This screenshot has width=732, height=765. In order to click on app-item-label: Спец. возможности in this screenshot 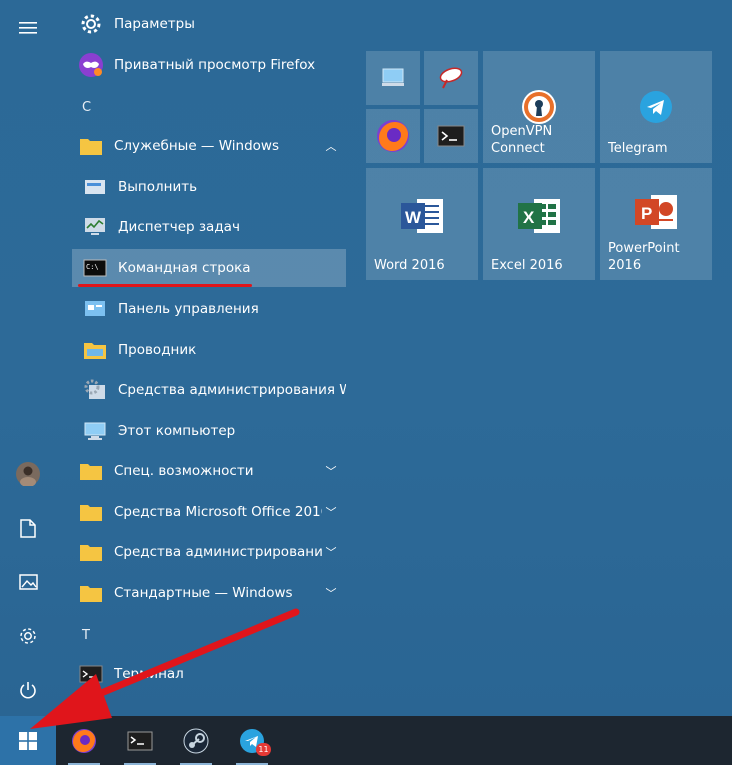, I will do `click(184, 471)`.